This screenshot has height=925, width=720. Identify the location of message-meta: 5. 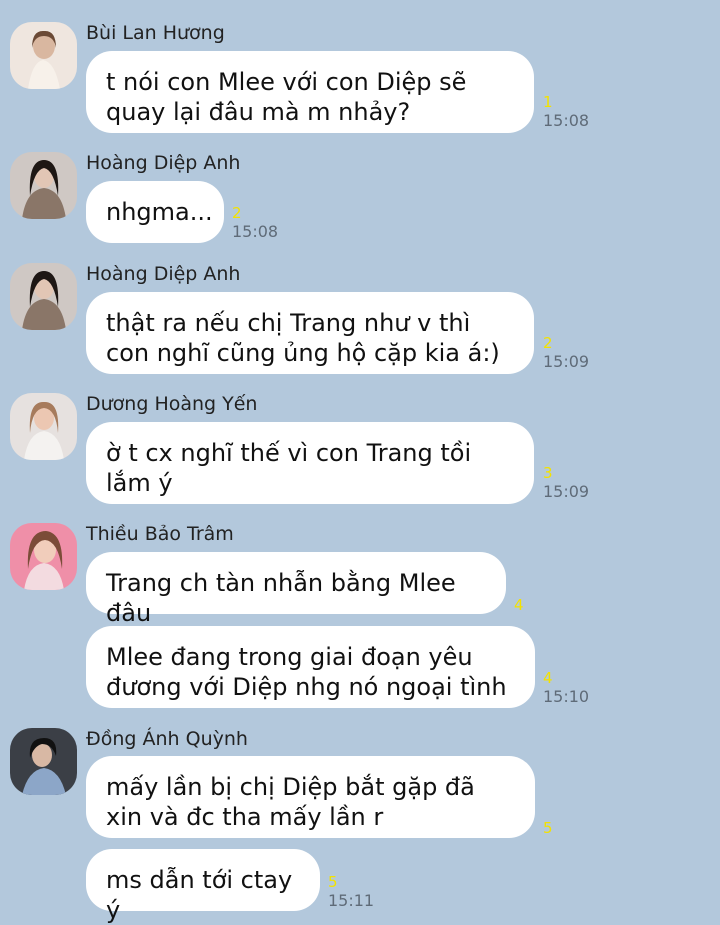
(548, 828).